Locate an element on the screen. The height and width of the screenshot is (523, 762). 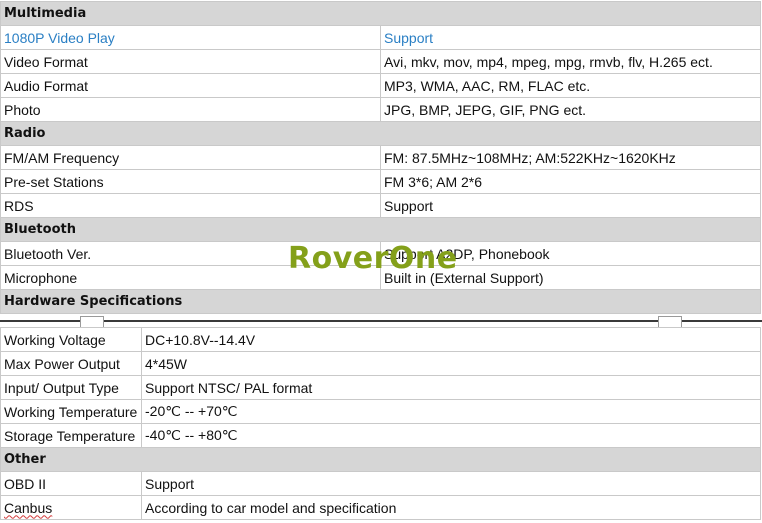
row-label: RDS is located at coordinates (190, 205).